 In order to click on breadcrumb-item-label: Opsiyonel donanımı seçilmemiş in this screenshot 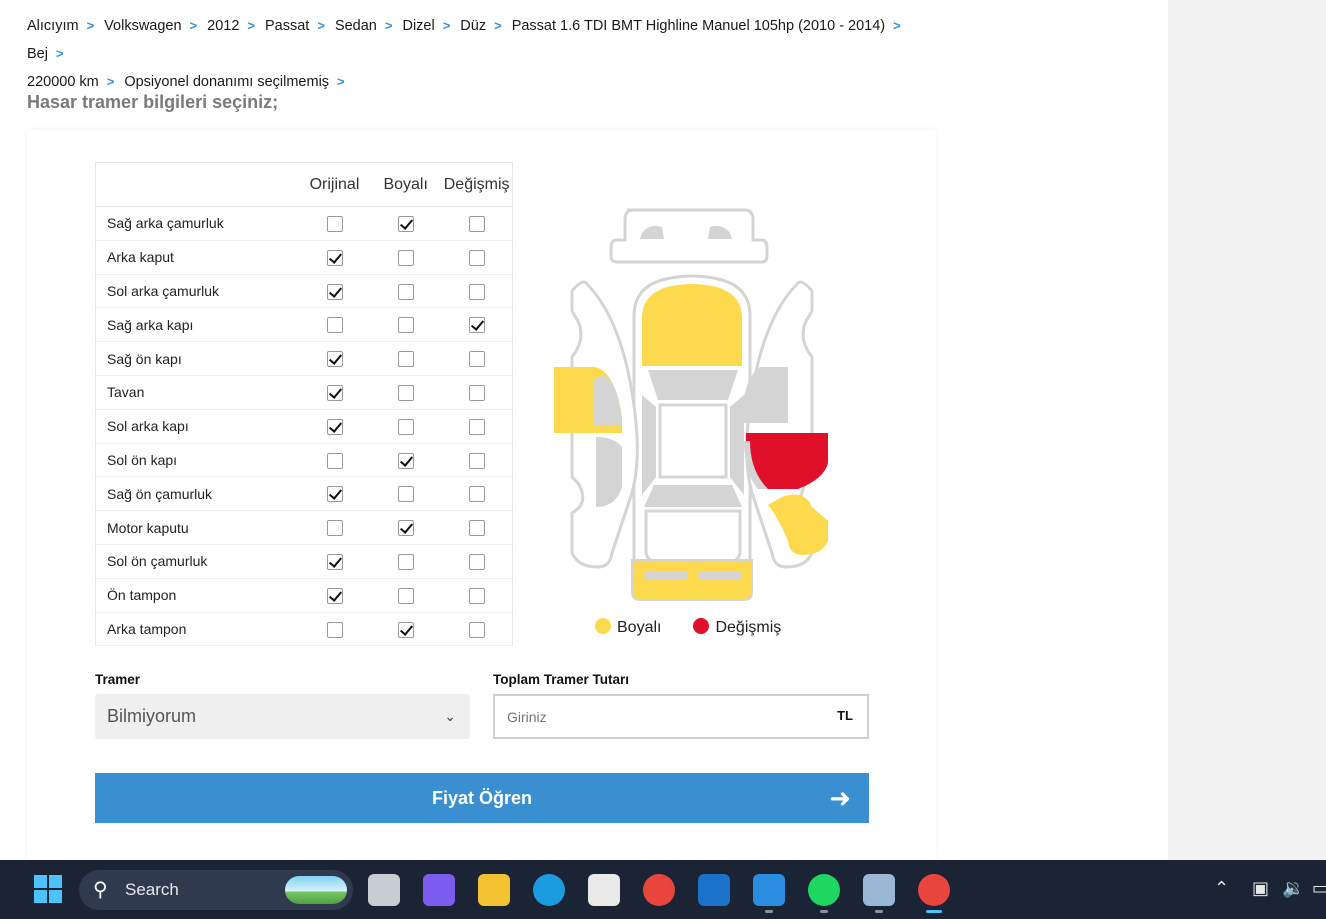, I will do `click(227, 82)`.